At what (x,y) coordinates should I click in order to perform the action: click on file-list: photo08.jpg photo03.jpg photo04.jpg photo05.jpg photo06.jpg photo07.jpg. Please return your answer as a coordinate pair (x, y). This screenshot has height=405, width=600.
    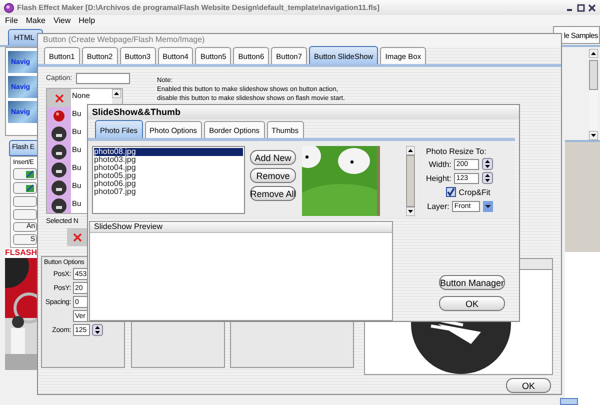
    Looking at the image, I should click on (168, 180).